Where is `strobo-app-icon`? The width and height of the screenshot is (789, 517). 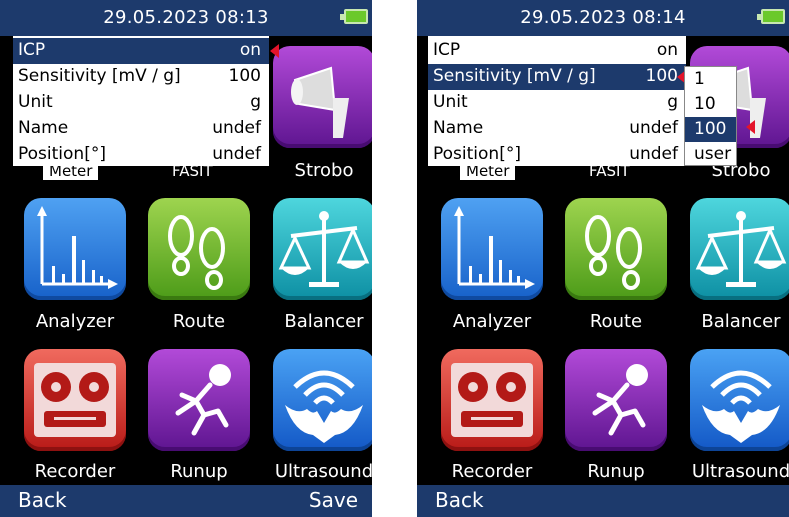
strobo-app-icon is located at coordinates (322, 97).